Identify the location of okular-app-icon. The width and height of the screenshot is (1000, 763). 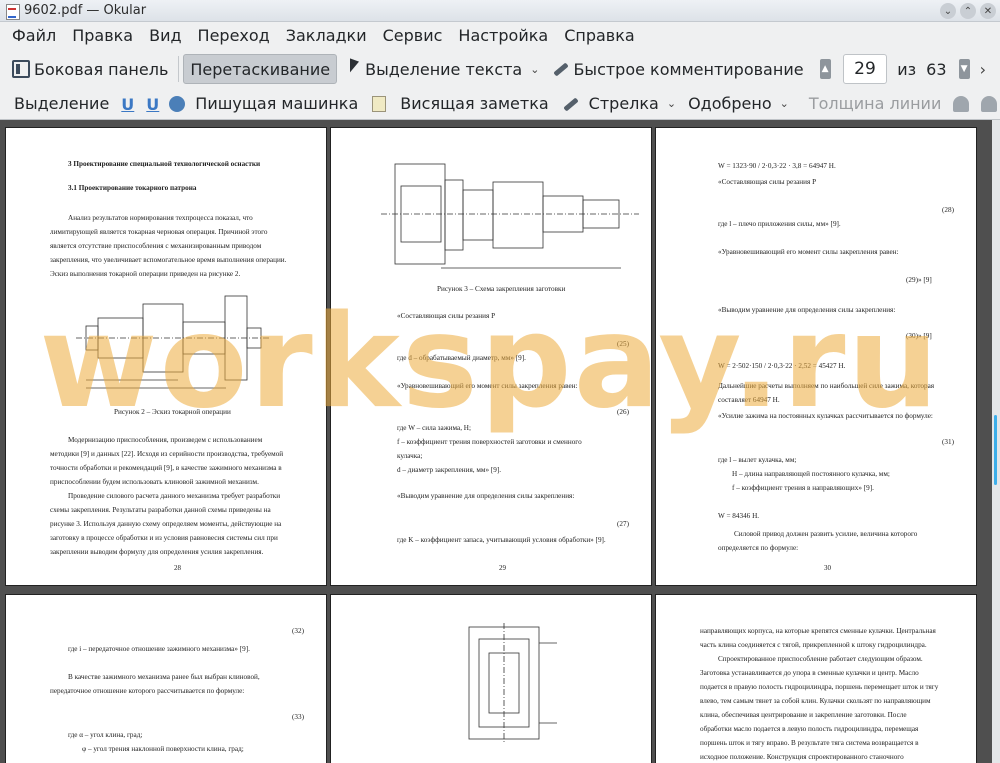
(12, 11).